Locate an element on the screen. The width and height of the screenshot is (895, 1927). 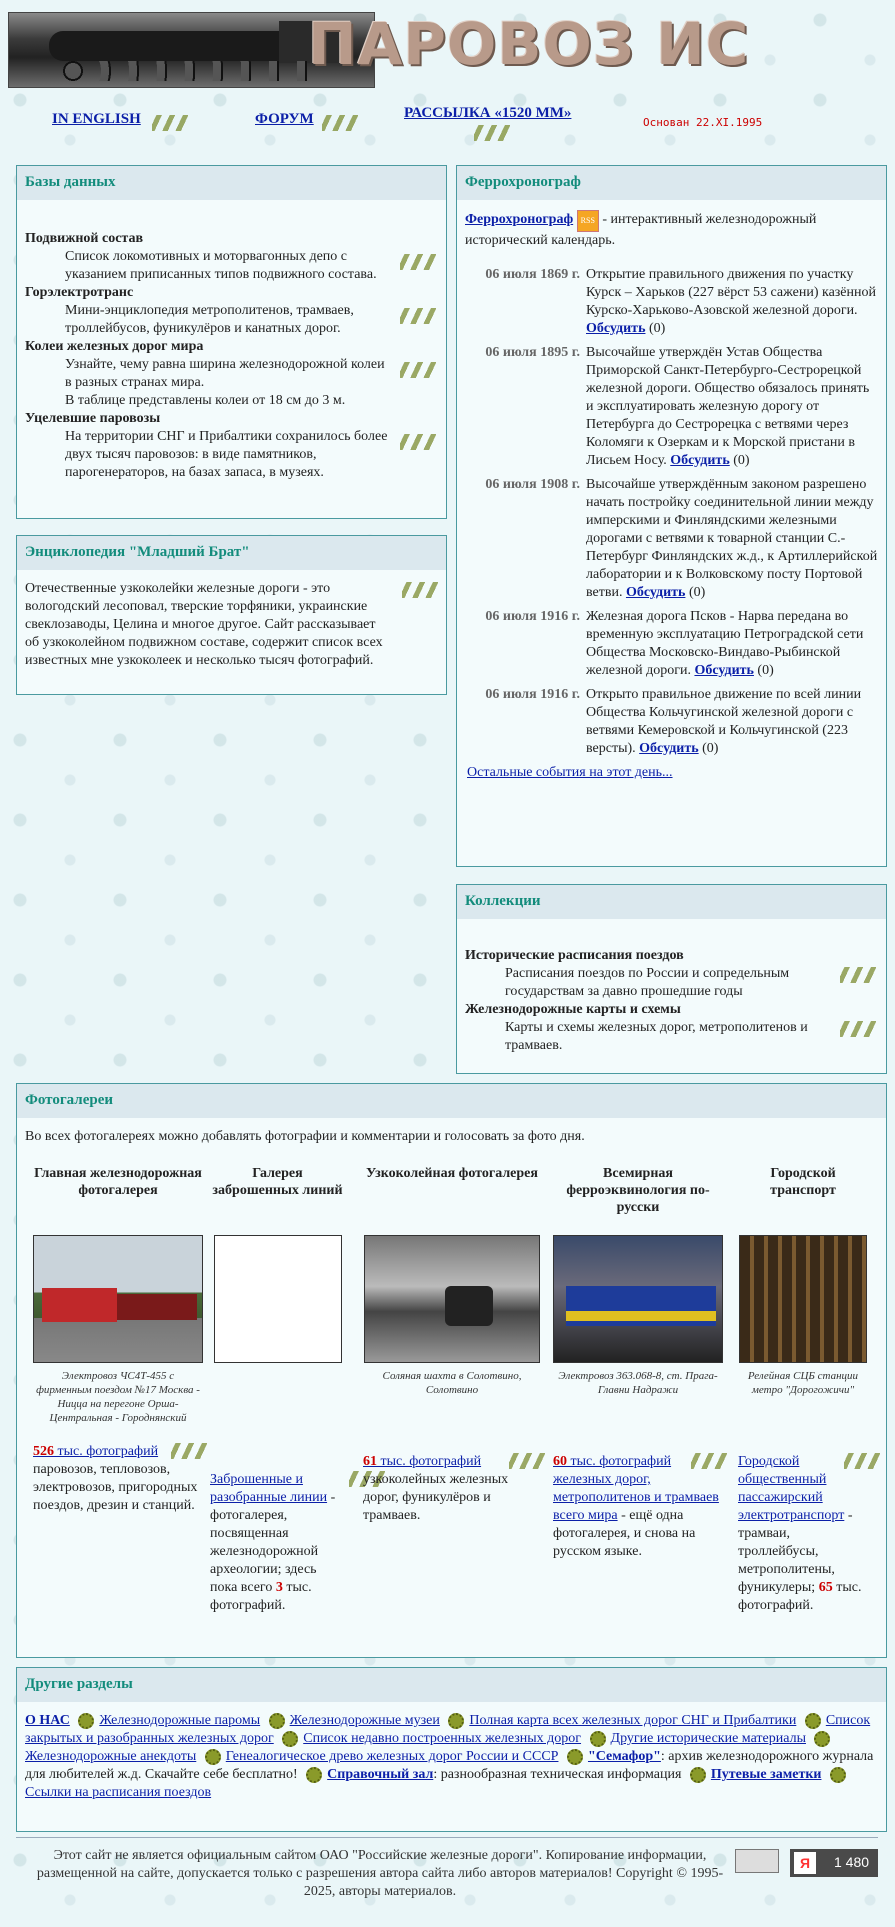
panel-title: Другие разделы is located at coordinates (451, 1685).